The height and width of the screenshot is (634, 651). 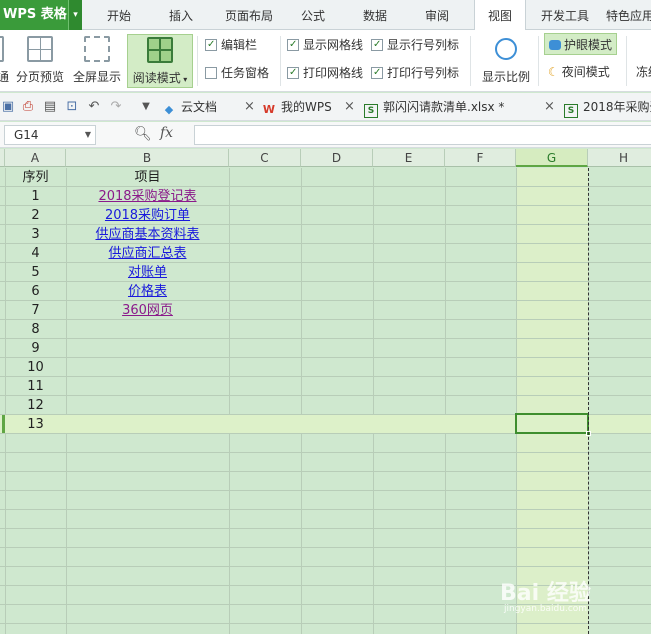 I want to click on show-headers-checkbox: 显示行号列标, so click(x=415, y=45).